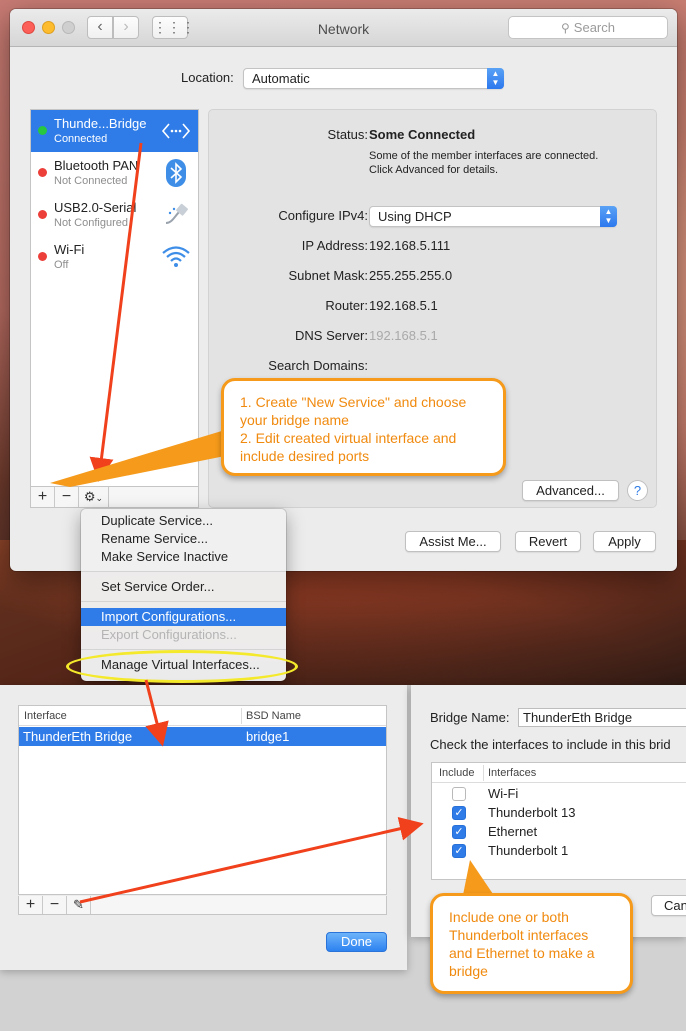  What do you see at coordinates (411, 275) in the screenshot?
I see `subnet-mask-value: 255.255.255.0` at bounding box center [411, 275].